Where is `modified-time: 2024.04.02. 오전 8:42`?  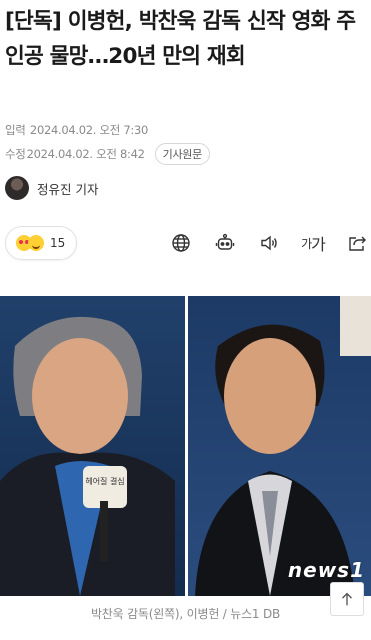
modified-time: 2024.04.02. 오전 8:42 is located at coordinates (85, 154).